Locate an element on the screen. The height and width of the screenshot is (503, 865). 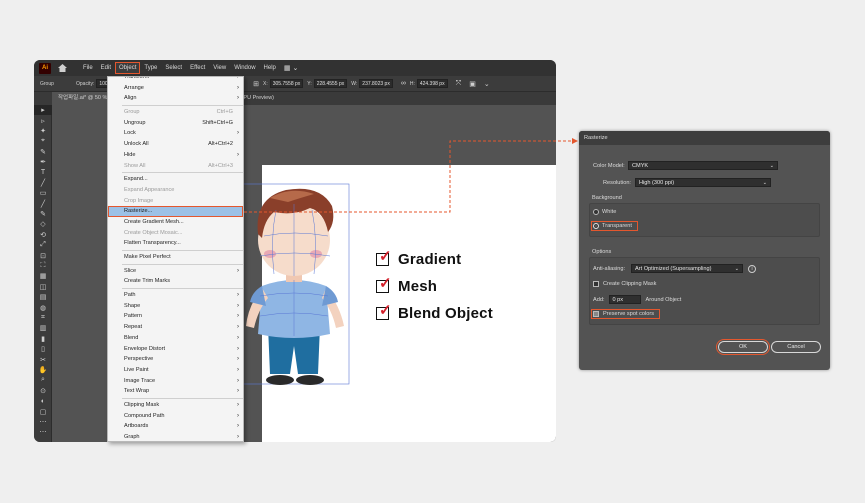
color-model-select: CMYK ⌄ is located at coordinates (703, 165).